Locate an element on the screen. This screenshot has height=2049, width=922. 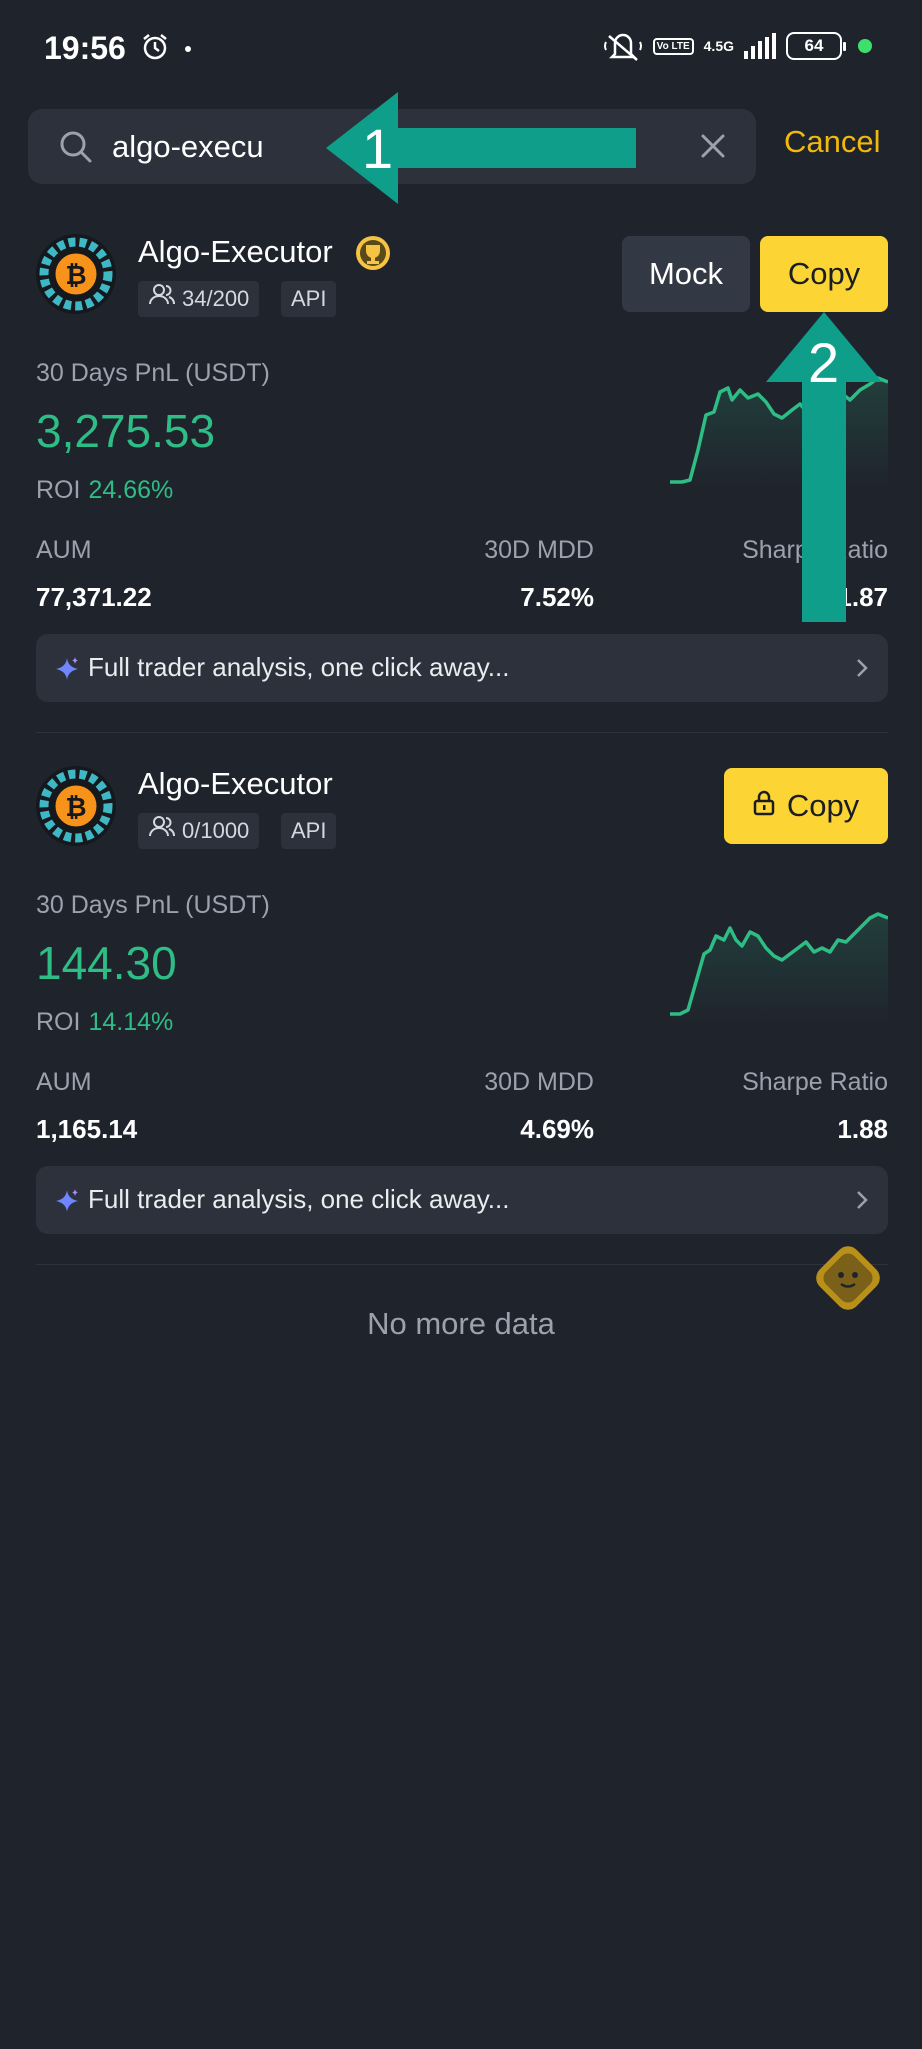
status-bar: 19:56 Vo LTE 4.5G 64 is located at coordinates (461, 50).